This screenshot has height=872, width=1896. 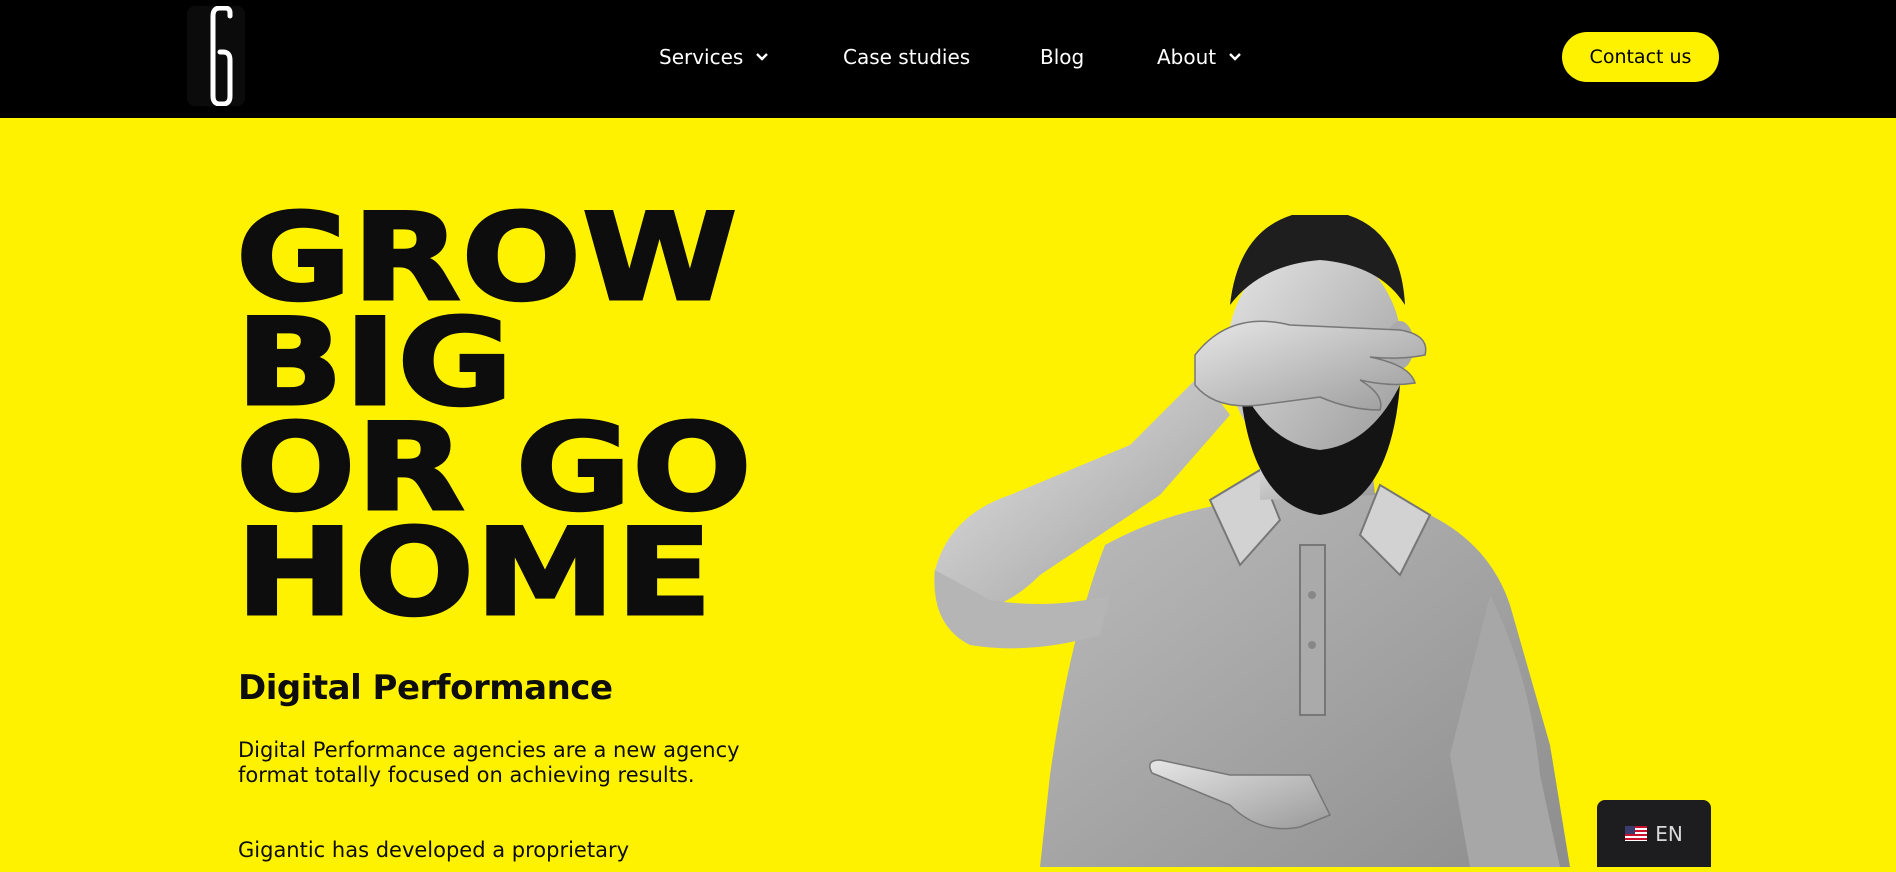 I want to click on g-logo-icon, so click(x=216, y=56).